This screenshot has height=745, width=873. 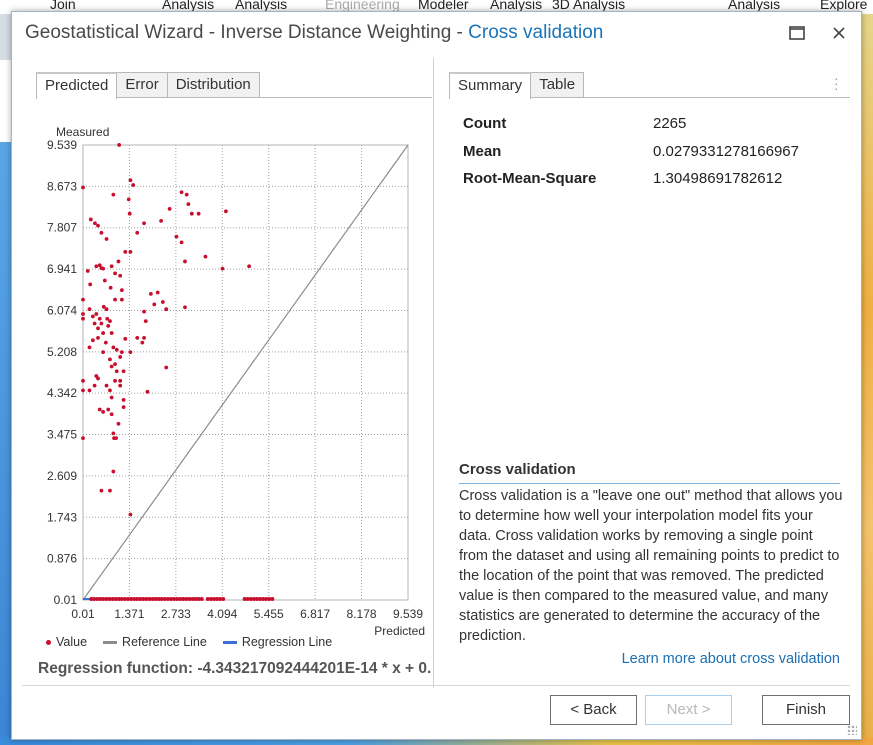 I want to click on close-button, so click(x=839, y=33).